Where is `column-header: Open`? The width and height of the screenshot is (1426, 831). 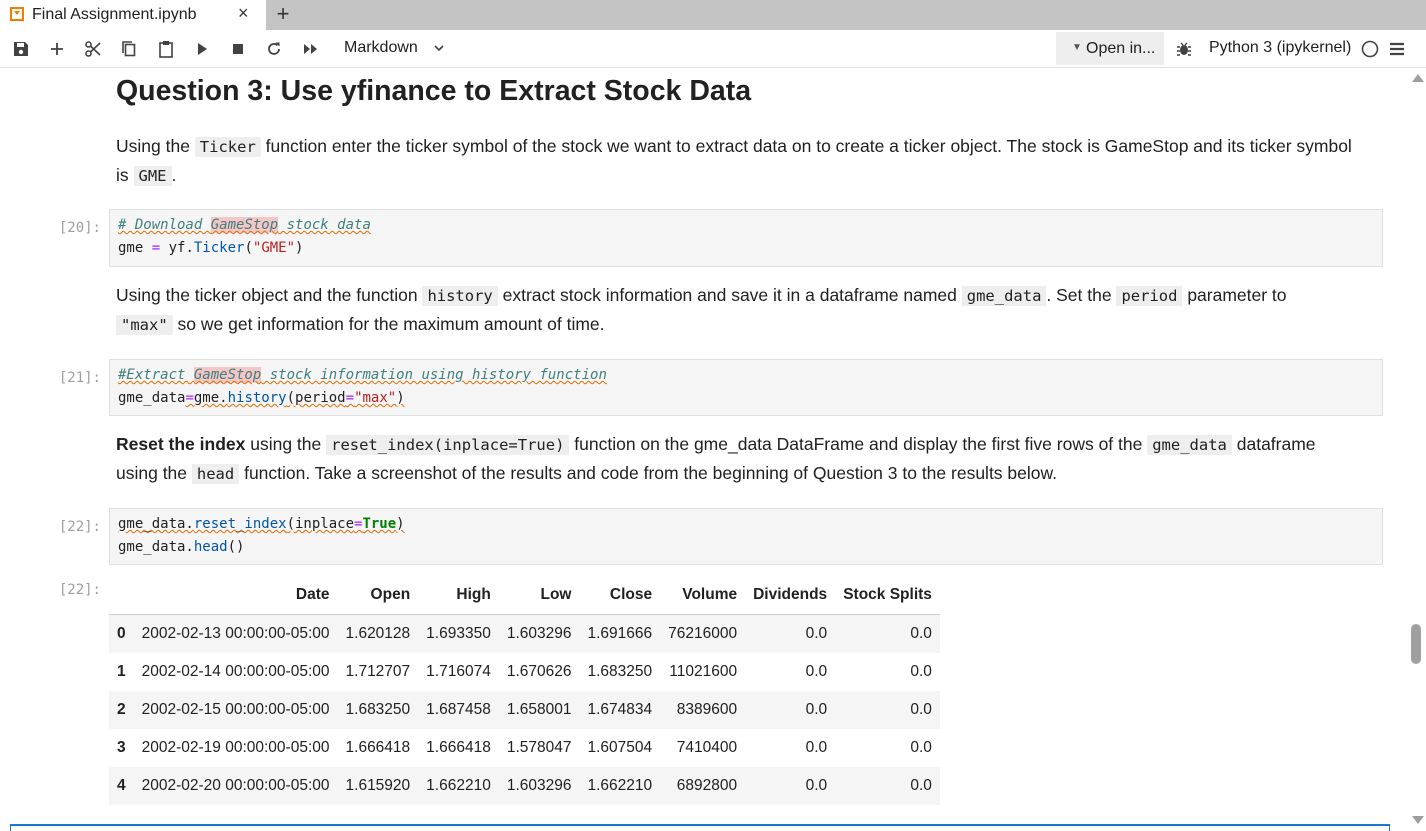 column-header: Open is located at coordinates (378, 595).